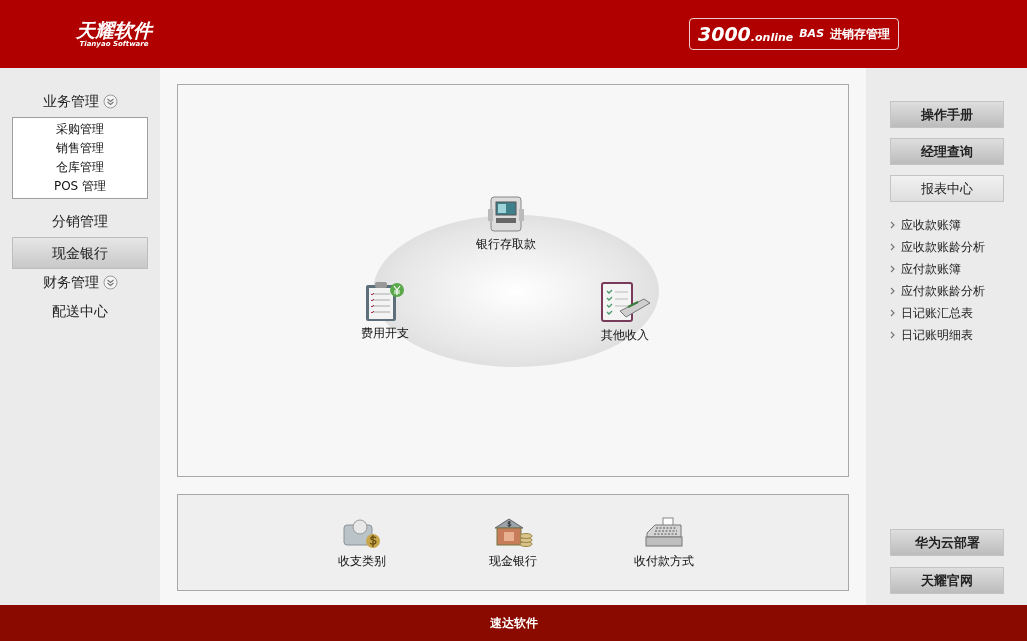  Describe the element at coordinates (931, 269) in the screenshot. I see `report-link: 应付款账簿` at that location.